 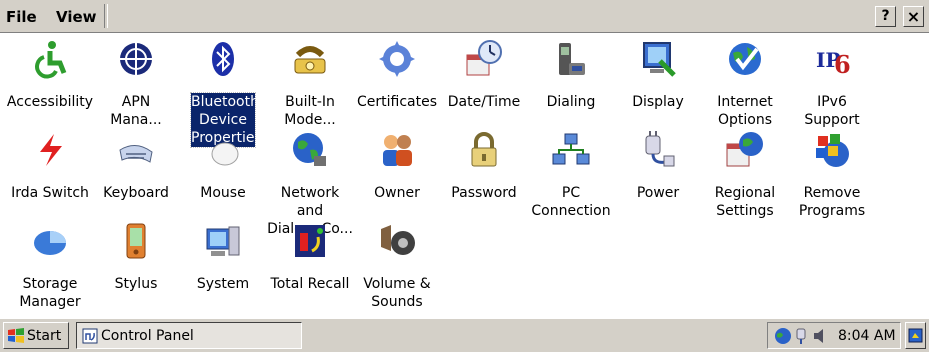 What do you see at coordinates (50, 102) in the screenshot?
I see `item-label: Accessibility` at bounding box center [50, 102].